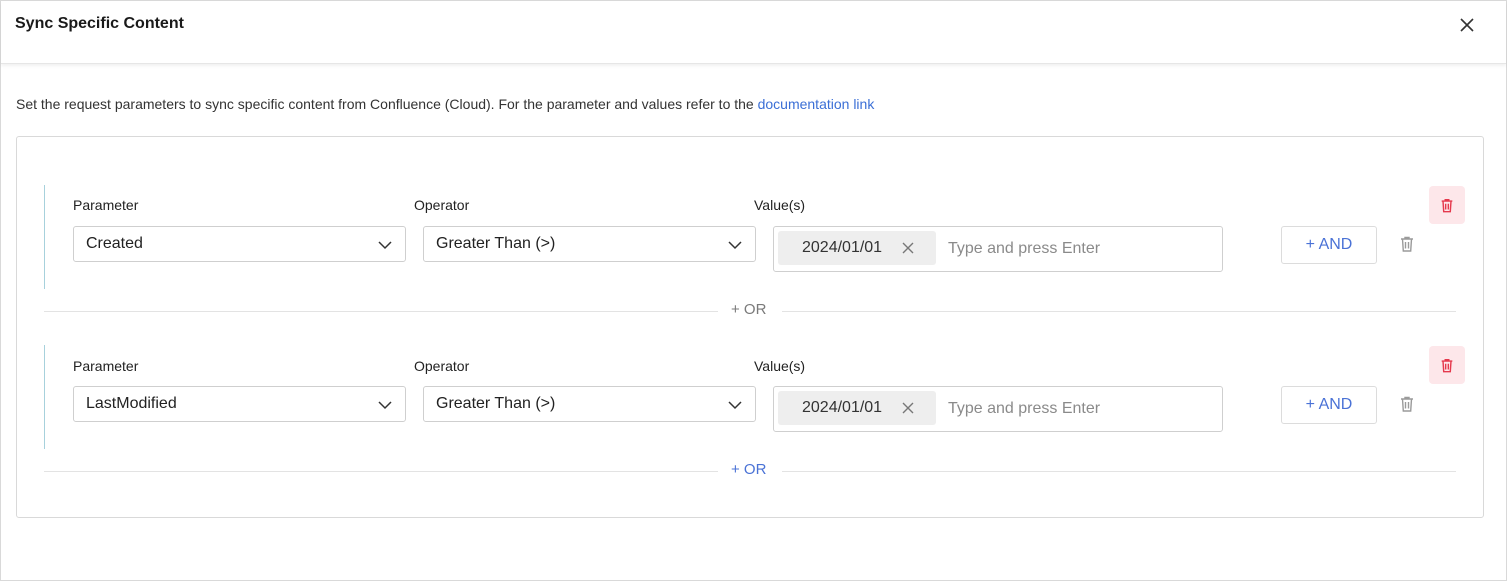  Describe the element at coordinates (99, 23) in the screenshot. I see `dialog-title: Sync Specific Content` at that location.